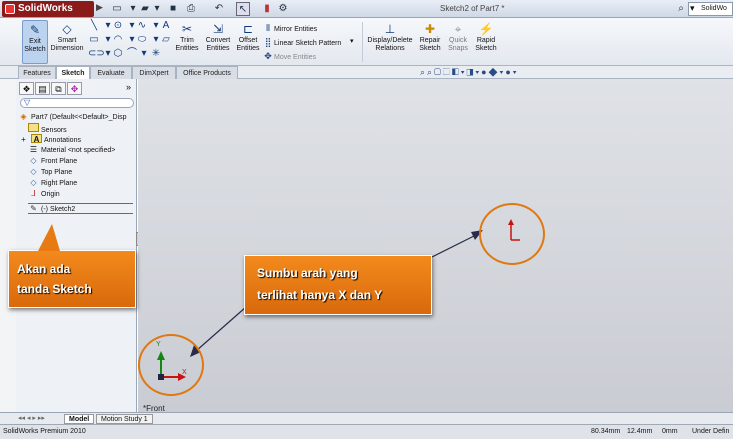 This screenshot has width=733, height=440. Describe the element at coordinates (111, 72) in the screenshot. I see `tab-evaluate: Evaluate` at that location.